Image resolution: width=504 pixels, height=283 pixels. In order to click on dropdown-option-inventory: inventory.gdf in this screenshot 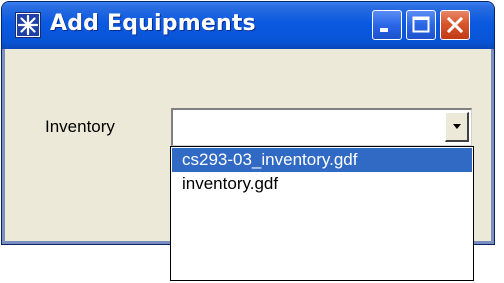, I will do `click(322, 184)`.